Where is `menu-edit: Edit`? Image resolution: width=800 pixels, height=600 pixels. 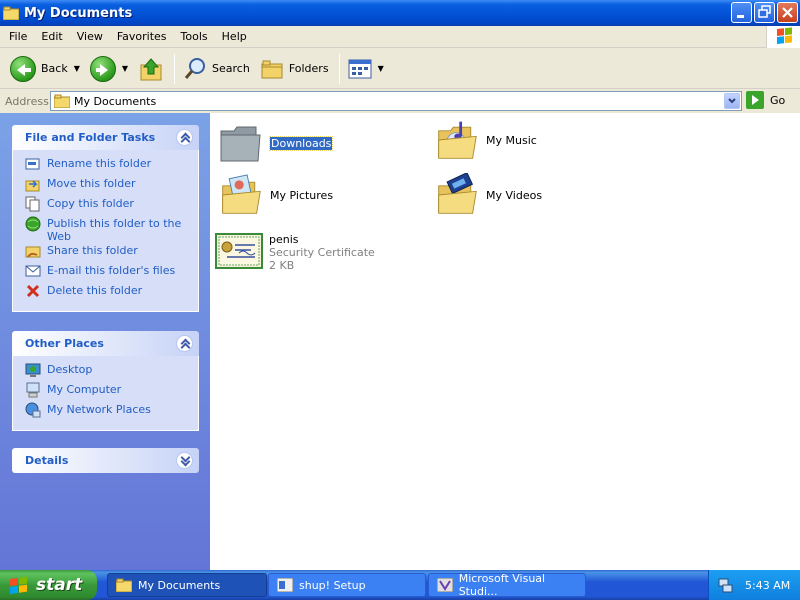 menu-edit: Edit is located at coordinates (51, 37).